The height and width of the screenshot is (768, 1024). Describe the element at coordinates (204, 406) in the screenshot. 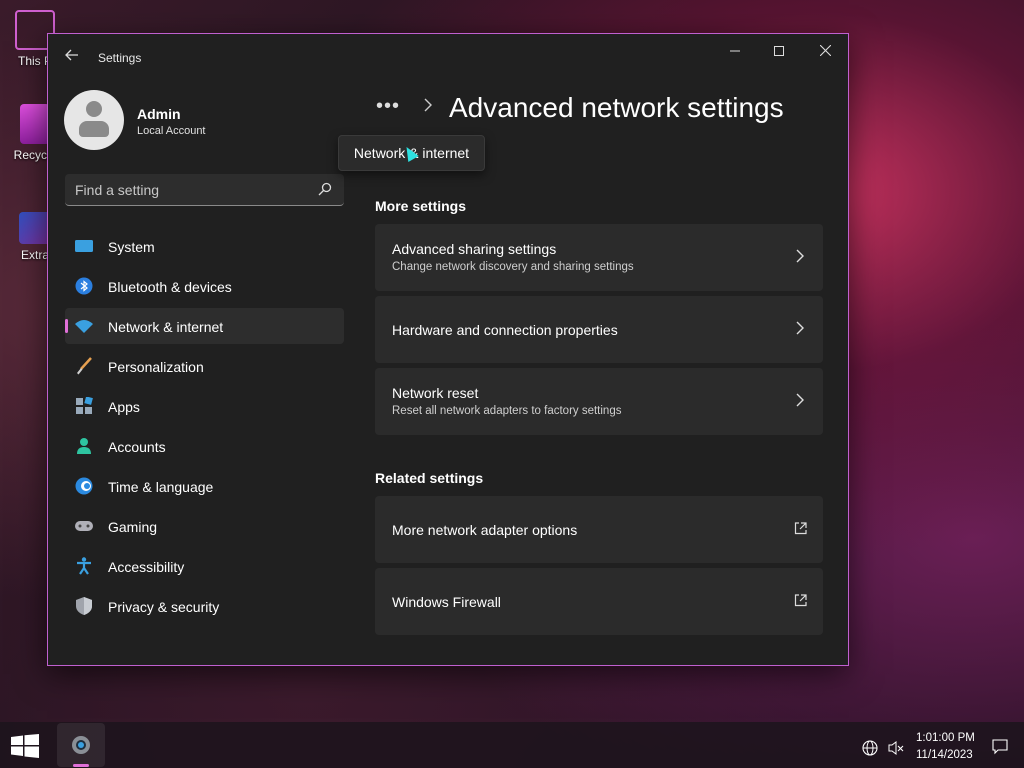

I see `sidebar-item-apps: Apps` at that location.